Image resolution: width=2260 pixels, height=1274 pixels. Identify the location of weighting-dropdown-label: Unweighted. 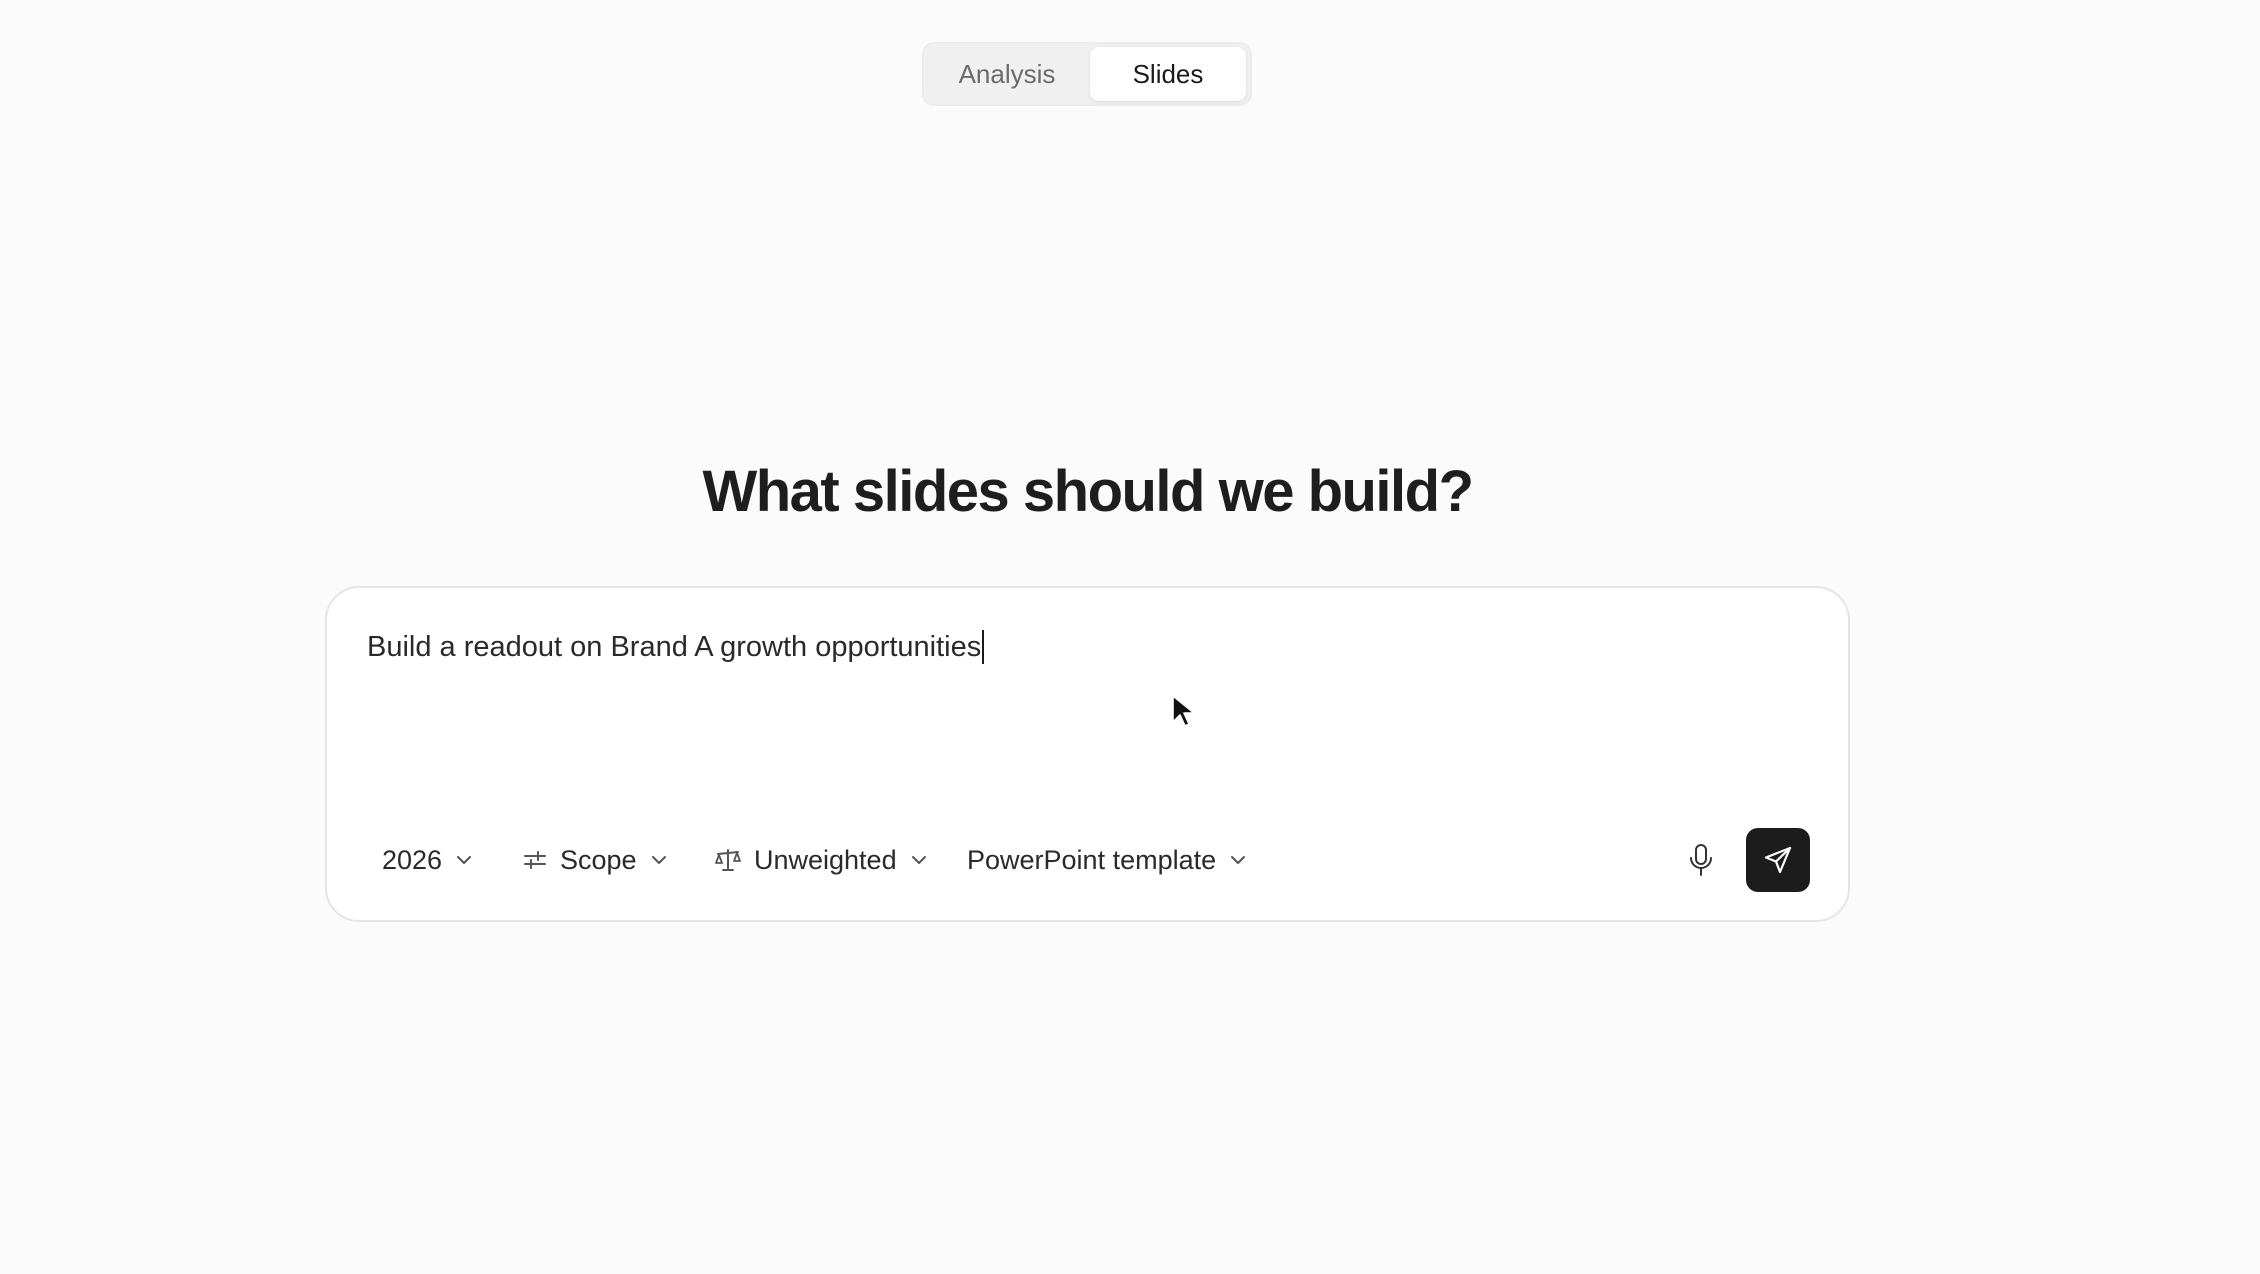
(825, 859).